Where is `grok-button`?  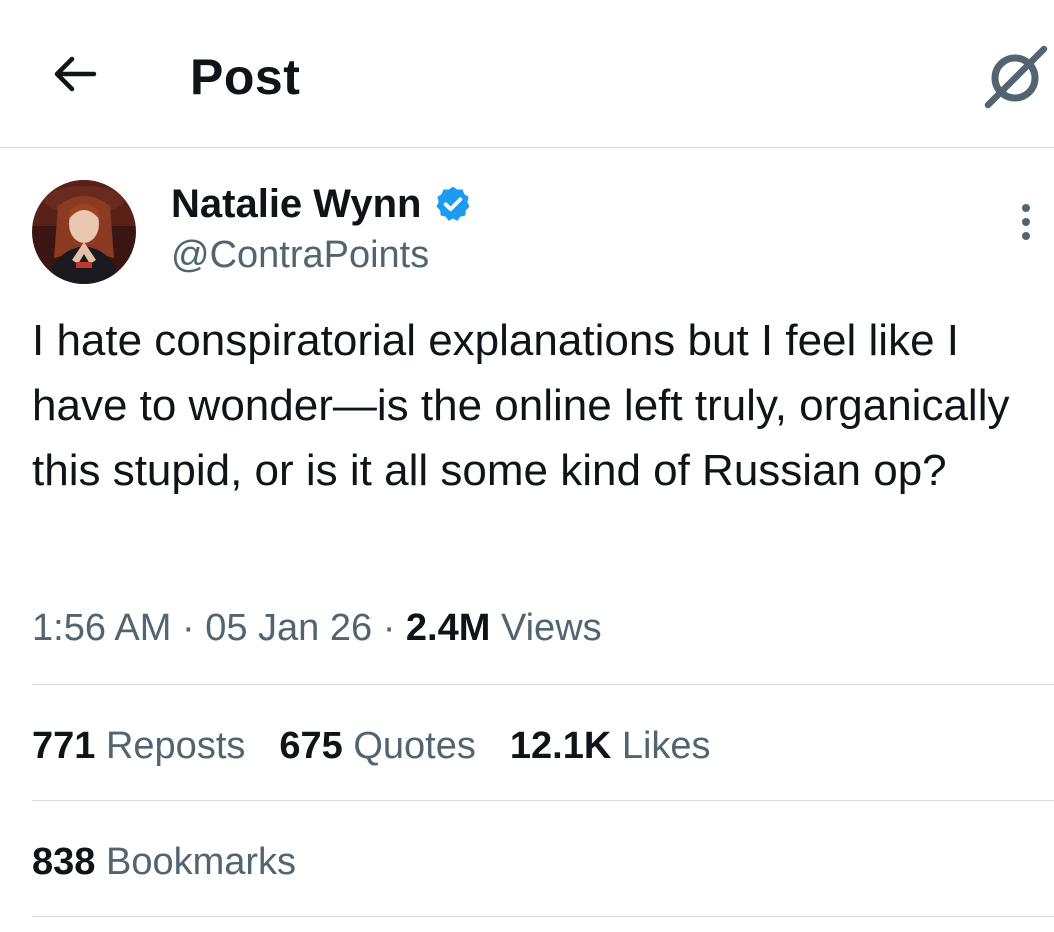 grok-button is located at coordinates (1016, 76).